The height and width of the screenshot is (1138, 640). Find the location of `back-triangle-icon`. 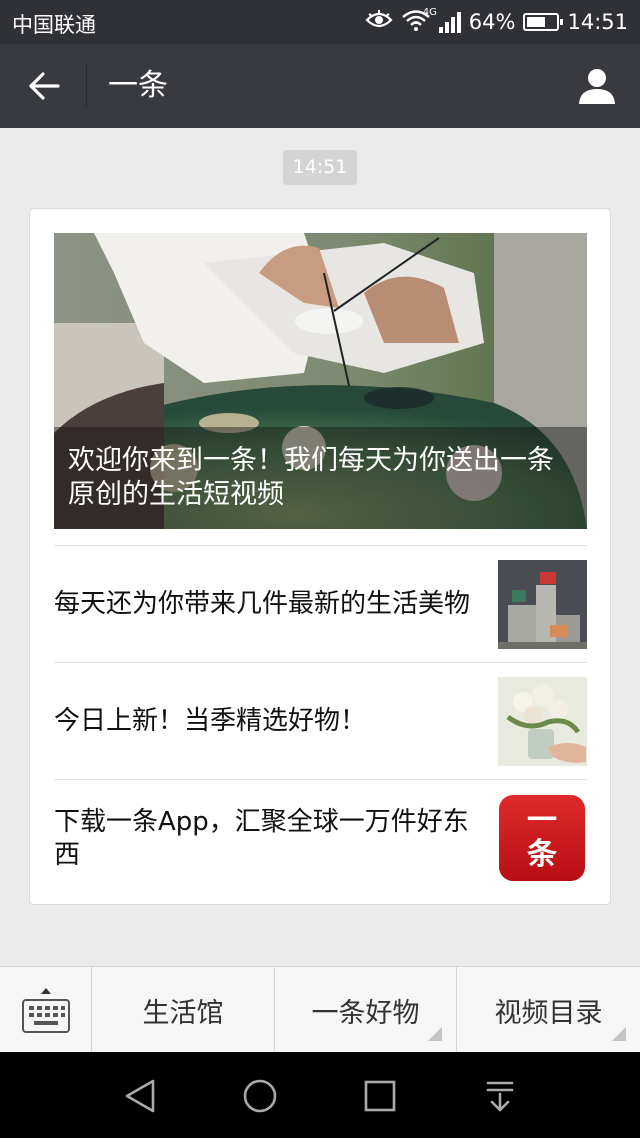

back-triangle-icon is located at coordinates (140, 1096).